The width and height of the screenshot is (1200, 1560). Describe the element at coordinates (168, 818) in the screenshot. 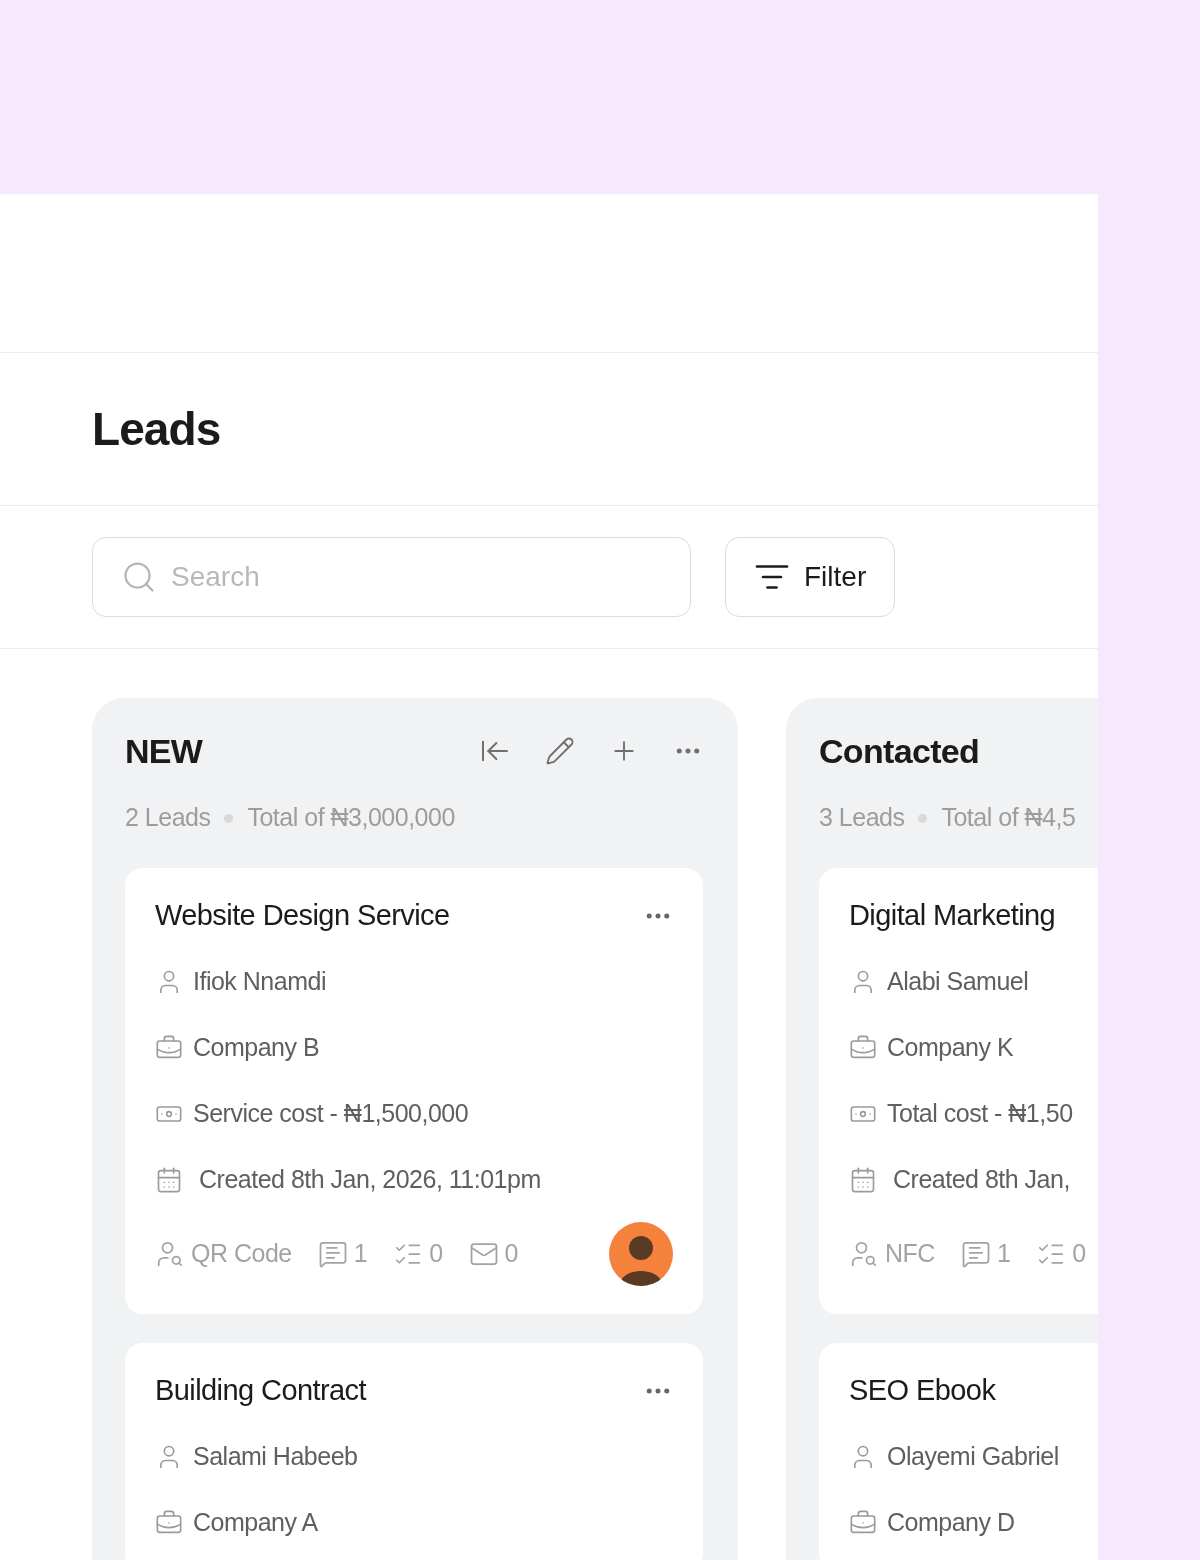

I see `lead-count: 2 Leads` at that location.